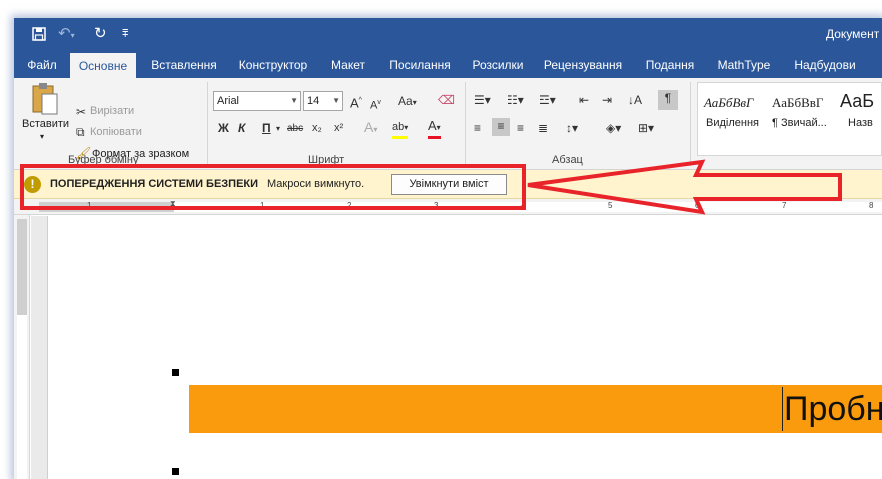 The width and height of the screenshot is (882, 479). I want to click on show-marks-icon: ¶, so click(668, 100).